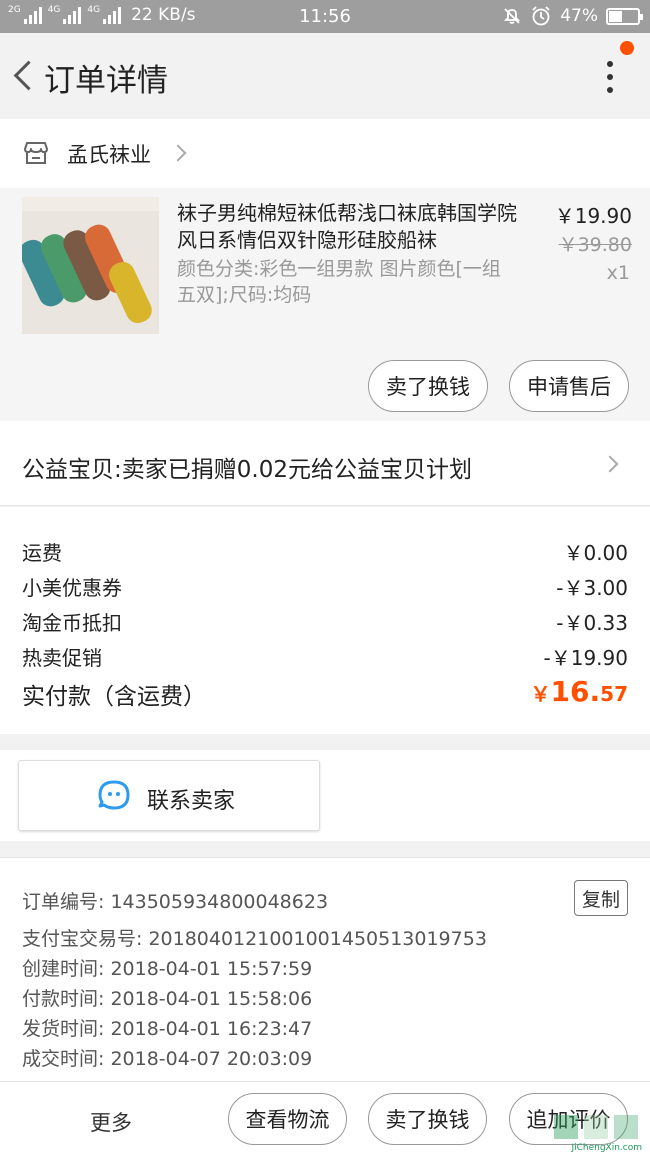 This screenshot has height=1155, width=650. I want to click on total-row: 实付款（含运费） ￥16.57, so click(325, 695).